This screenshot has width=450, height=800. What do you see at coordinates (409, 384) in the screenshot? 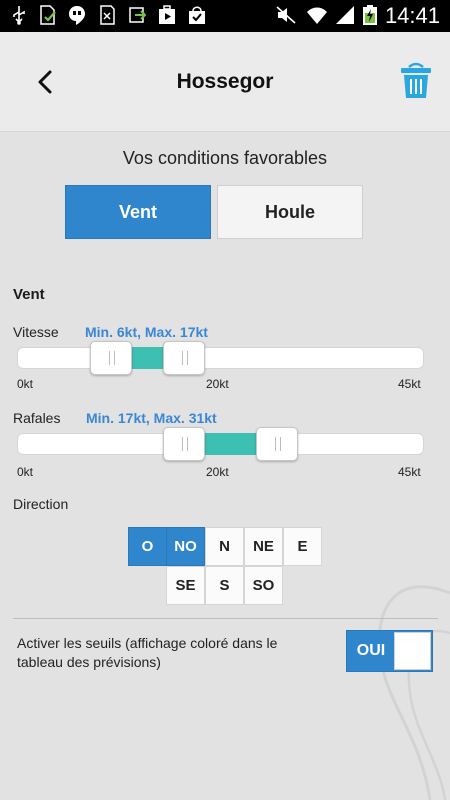
I see `speed-scale-max: 45kt` at bounding box center [409, 384].